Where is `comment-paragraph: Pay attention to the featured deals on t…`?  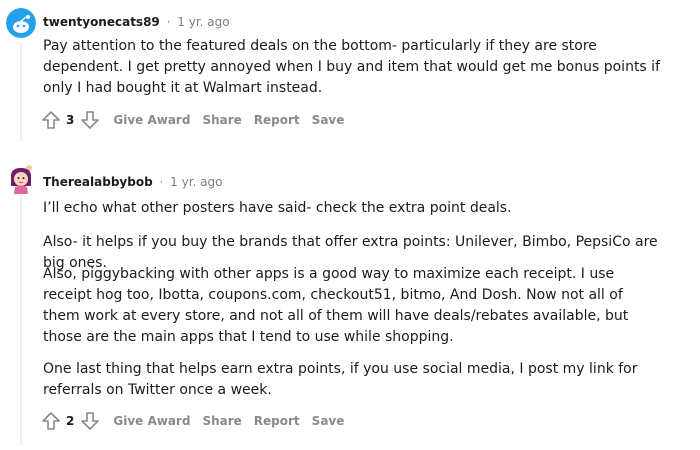 comment-paragraph: Pay attention to the featured deals on t… is located at coordinates (351, 67).